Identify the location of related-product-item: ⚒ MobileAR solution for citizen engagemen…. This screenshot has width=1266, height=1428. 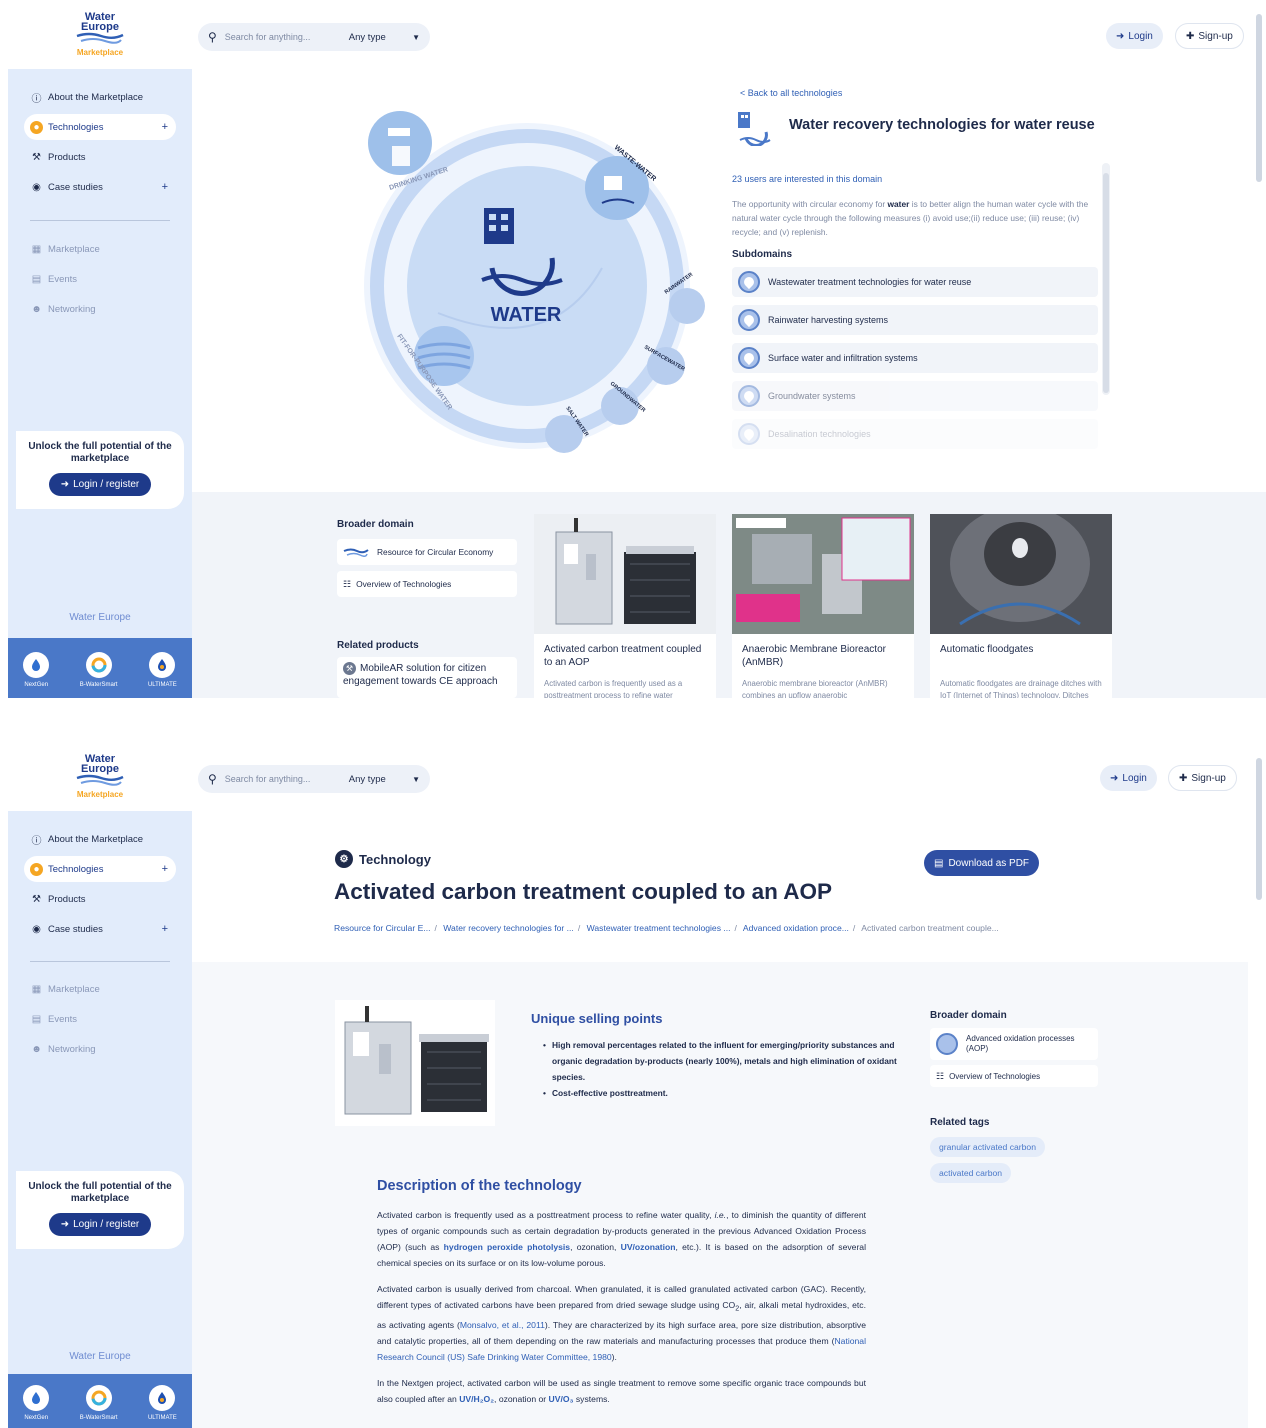
(427, 677).